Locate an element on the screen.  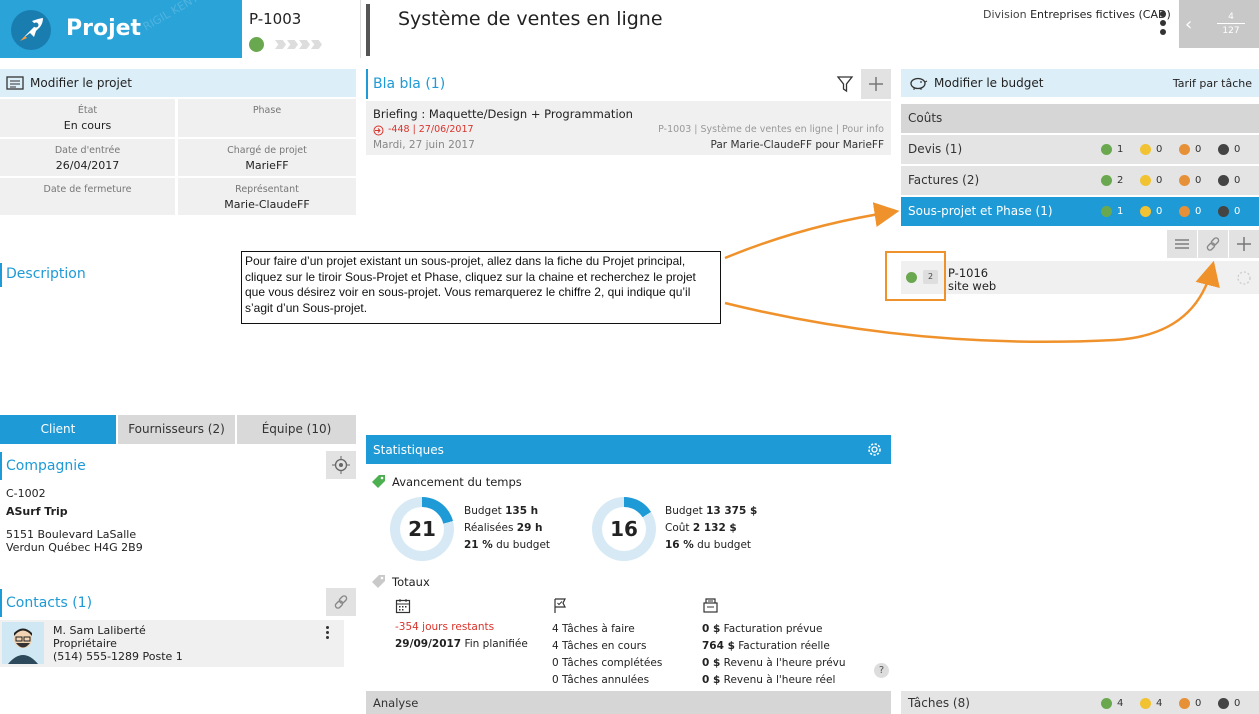
budget-rate: Tarif par tâche is located at coordinates (1212, 83).